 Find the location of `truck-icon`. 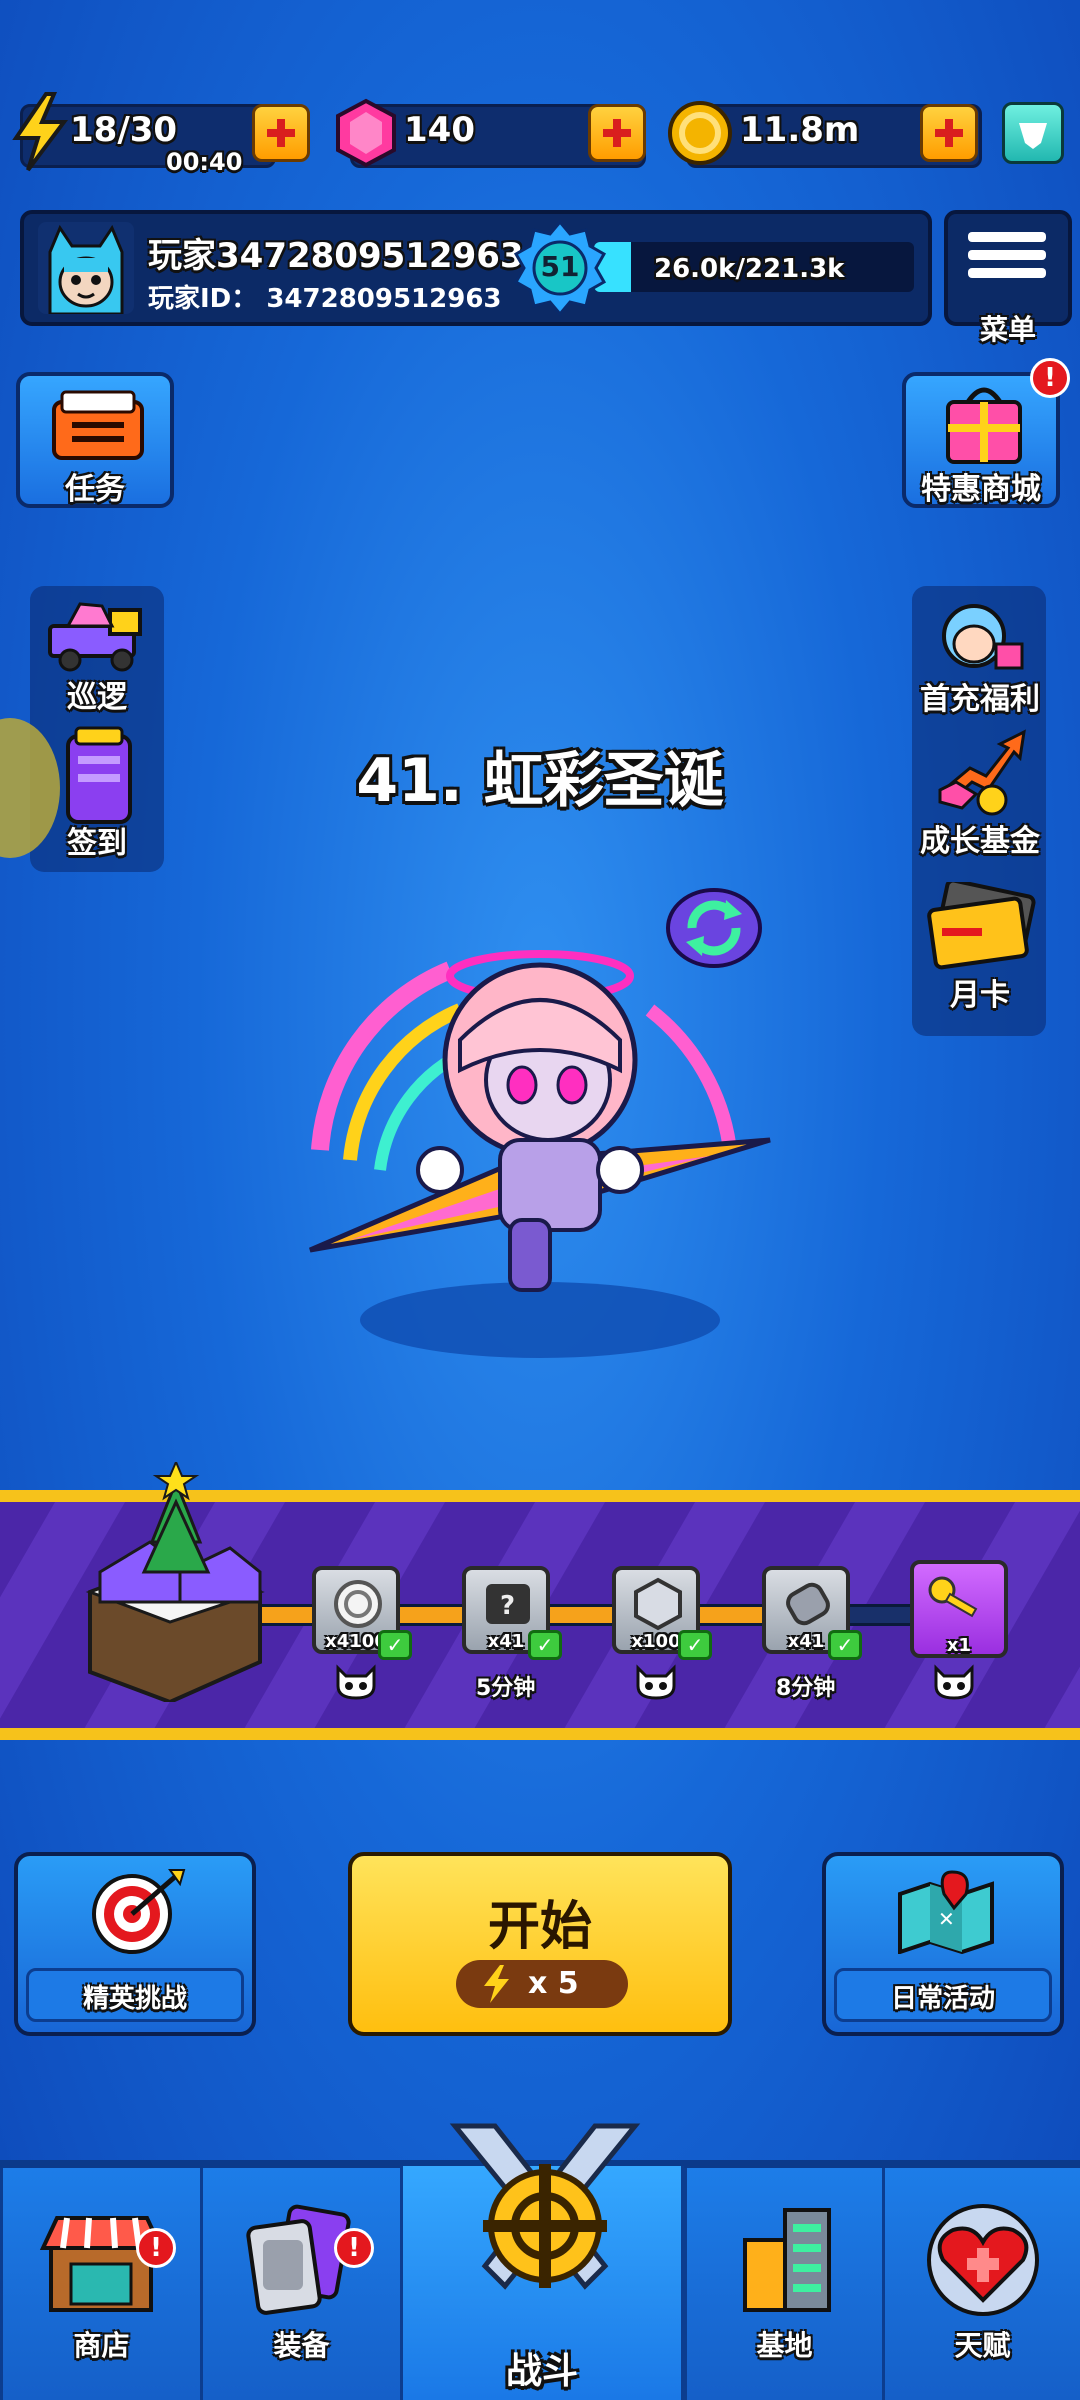

truck-icon is located at coordinates (95, 637).